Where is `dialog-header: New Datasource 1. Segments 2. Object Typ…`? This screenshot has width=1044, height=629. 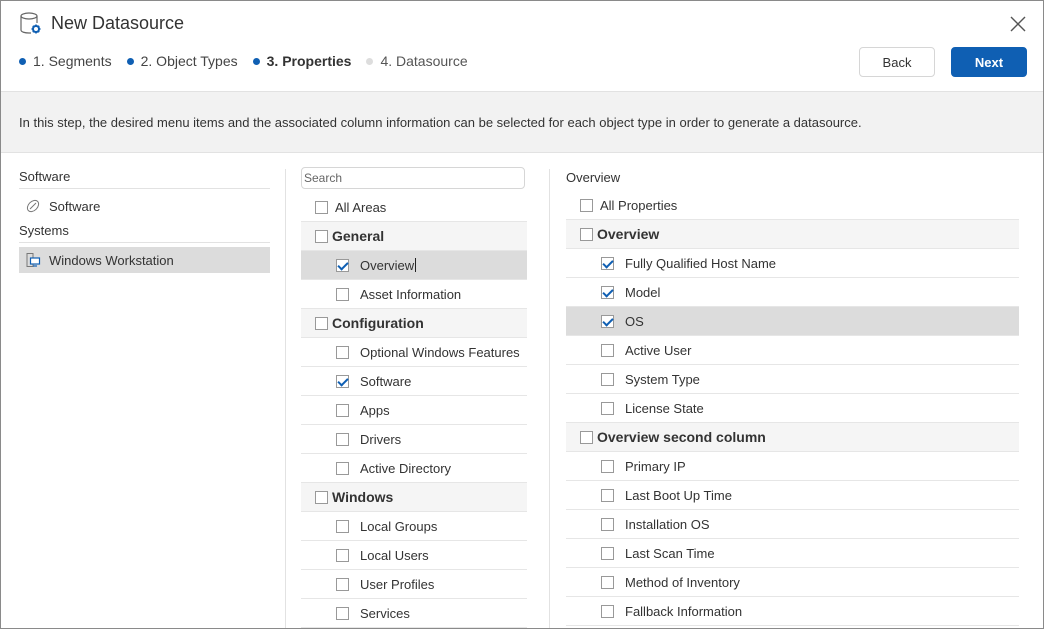 dialog-header: New Datasource 1. Segments 2. Object Typ… is located at coordinates (522, 46).